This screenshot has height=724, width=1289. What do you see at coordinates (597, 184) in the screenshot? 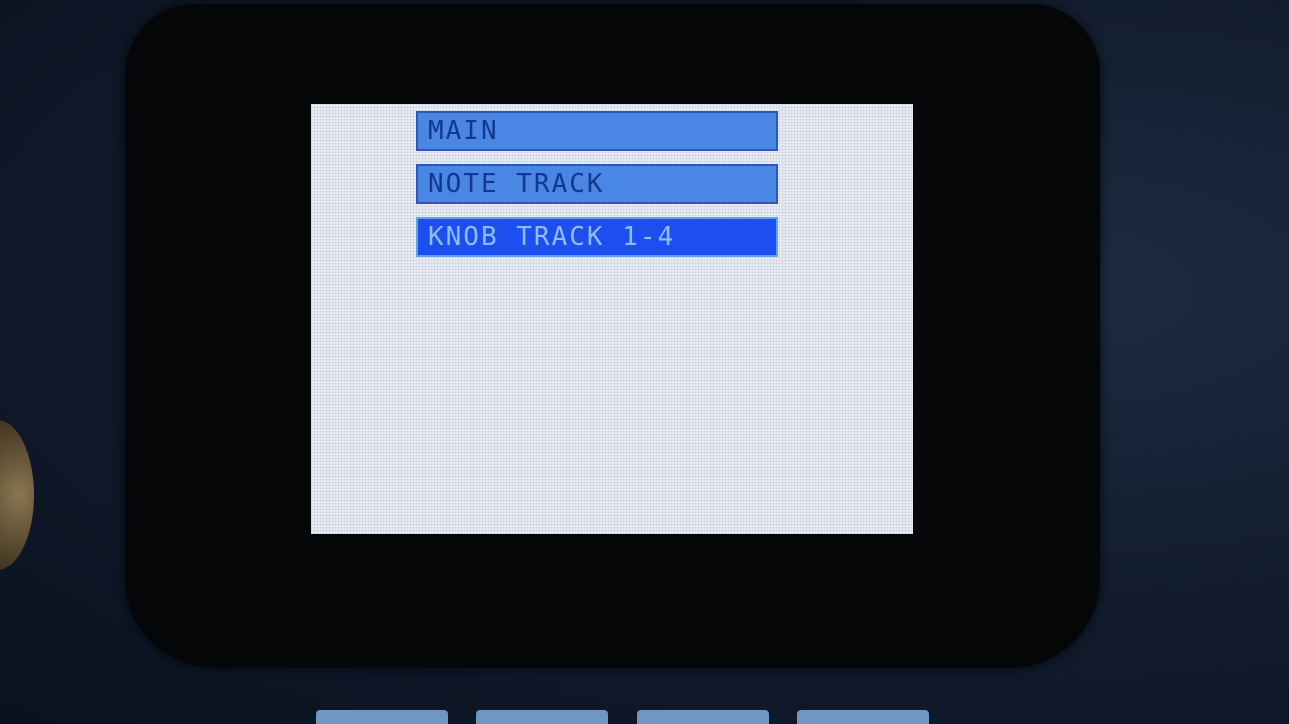
I see `menu-item-note-track: NOTE TRACK` at bounding box center [597, 184].